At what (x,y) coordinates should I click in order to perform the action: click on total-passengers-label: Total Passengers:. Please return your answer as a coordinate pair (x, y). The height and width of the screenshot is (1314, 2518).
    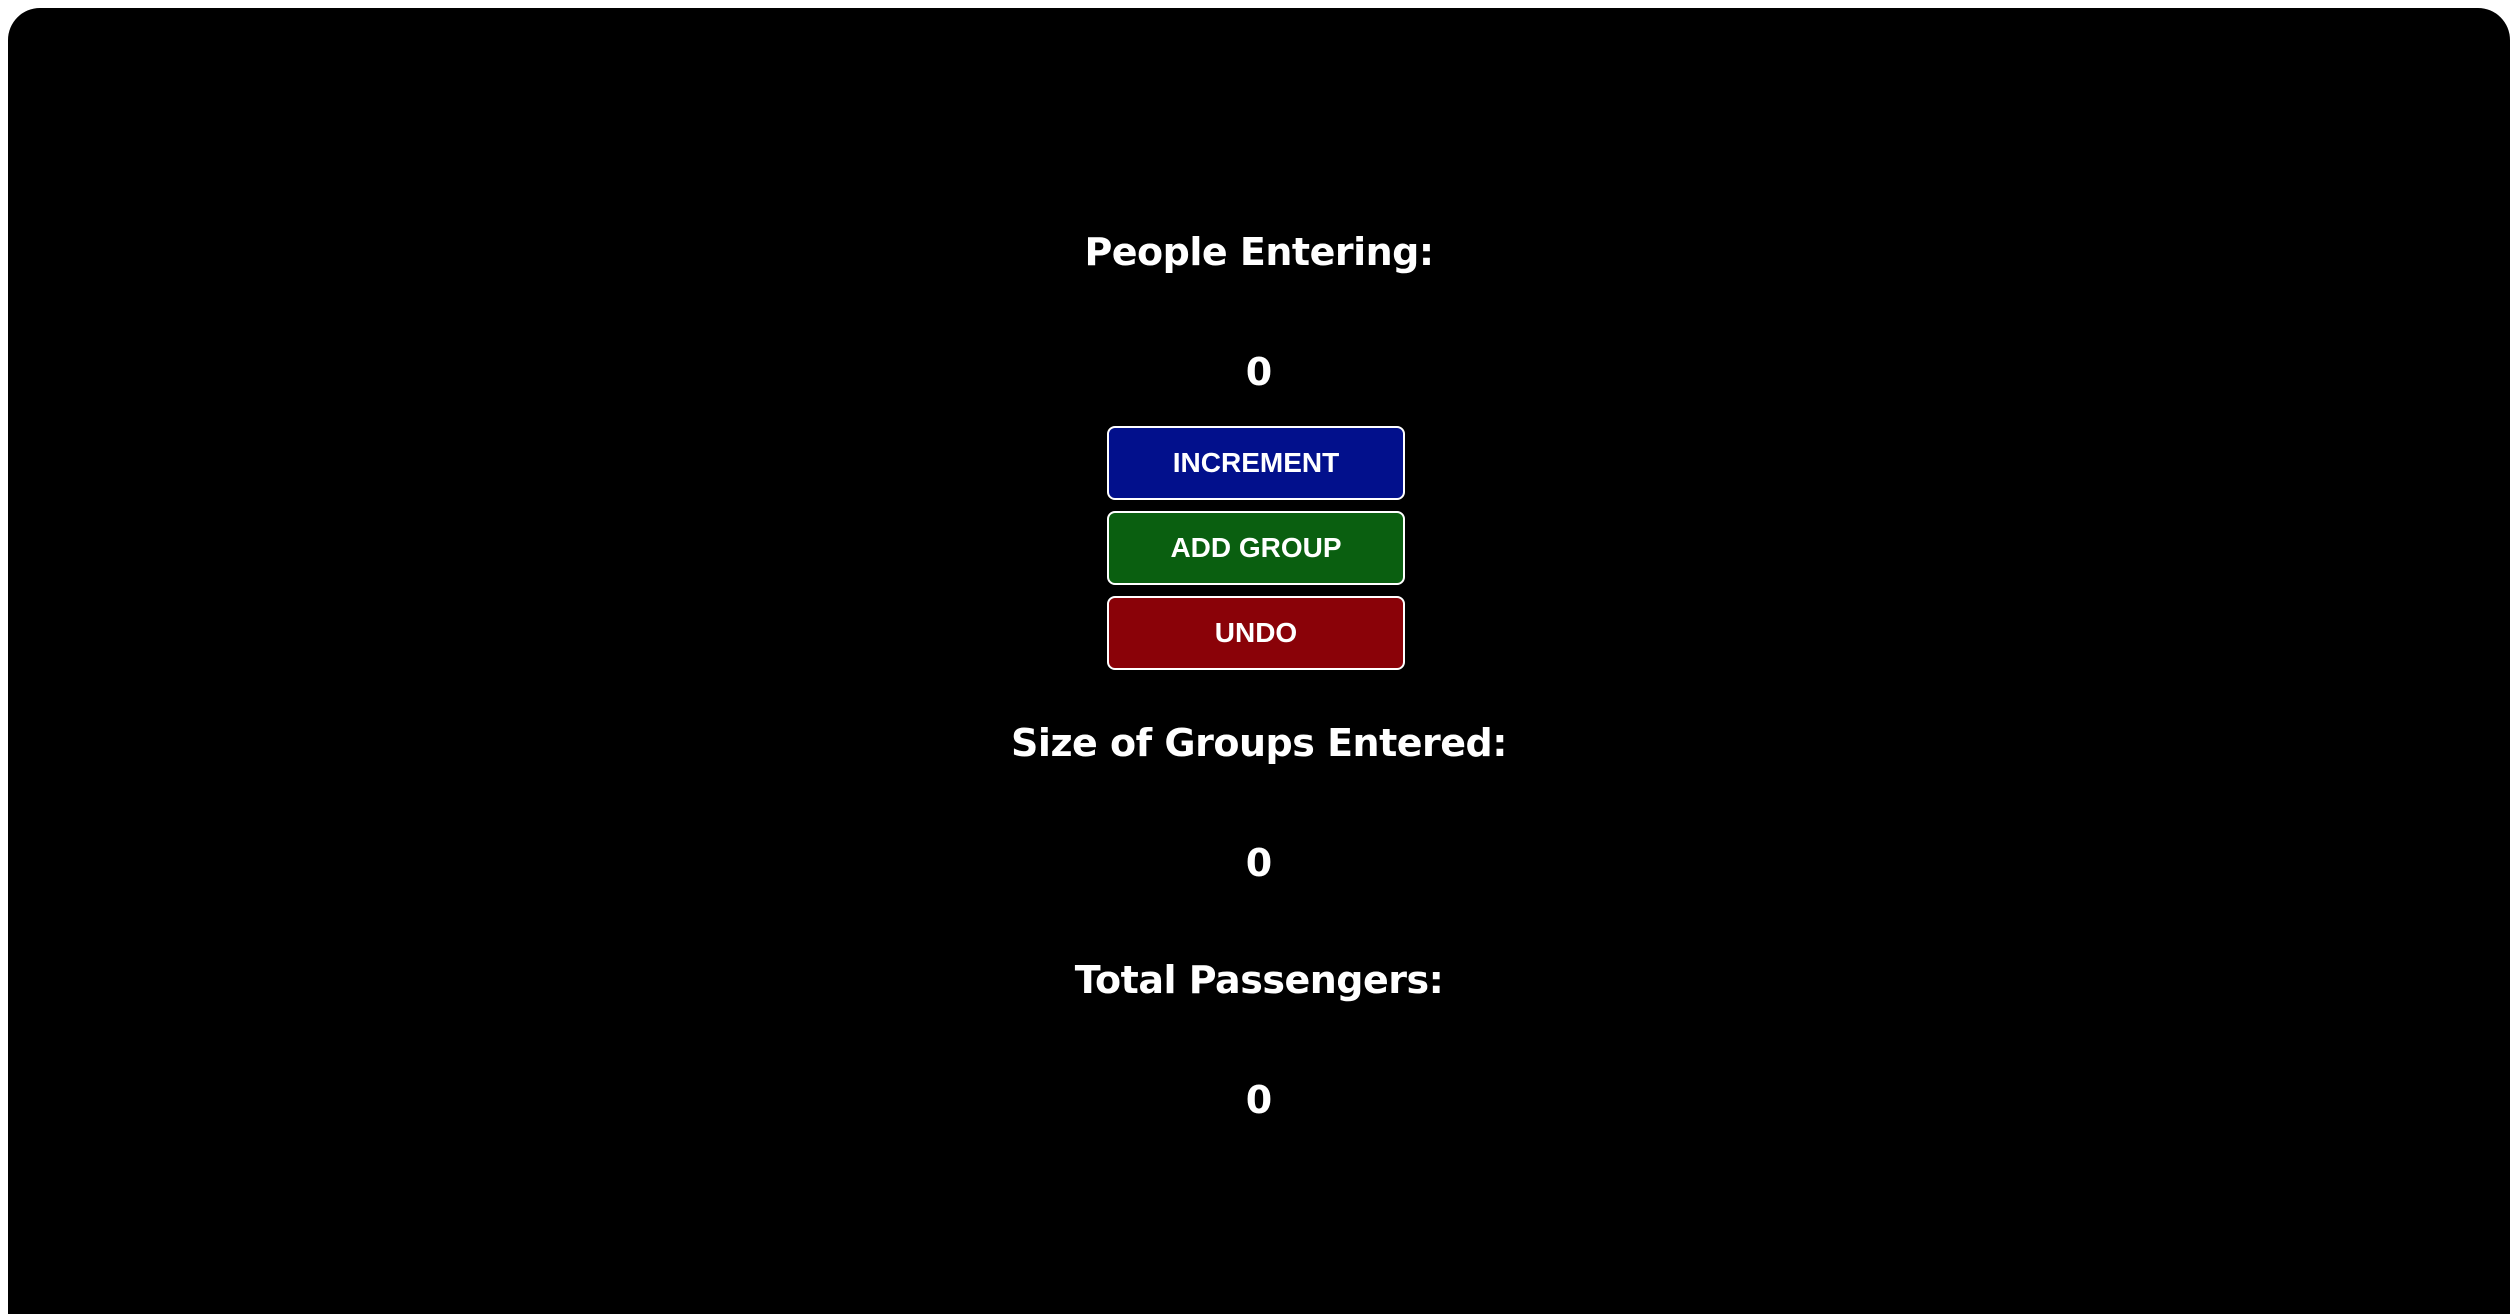
    Looking at the image, I should click on (1259, 980).